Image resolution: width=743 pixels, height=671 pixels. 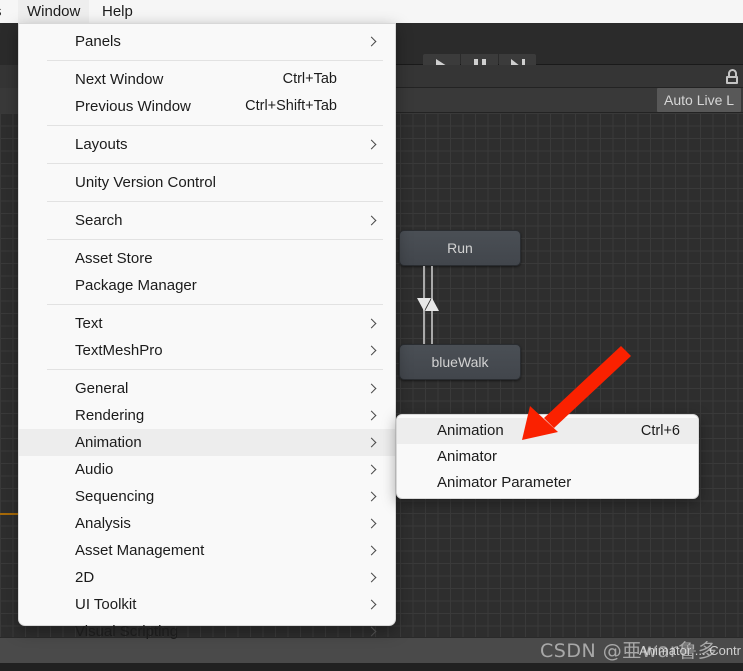 I want to click on menu-item-label: Asset Management, so click(x=140, y=550).